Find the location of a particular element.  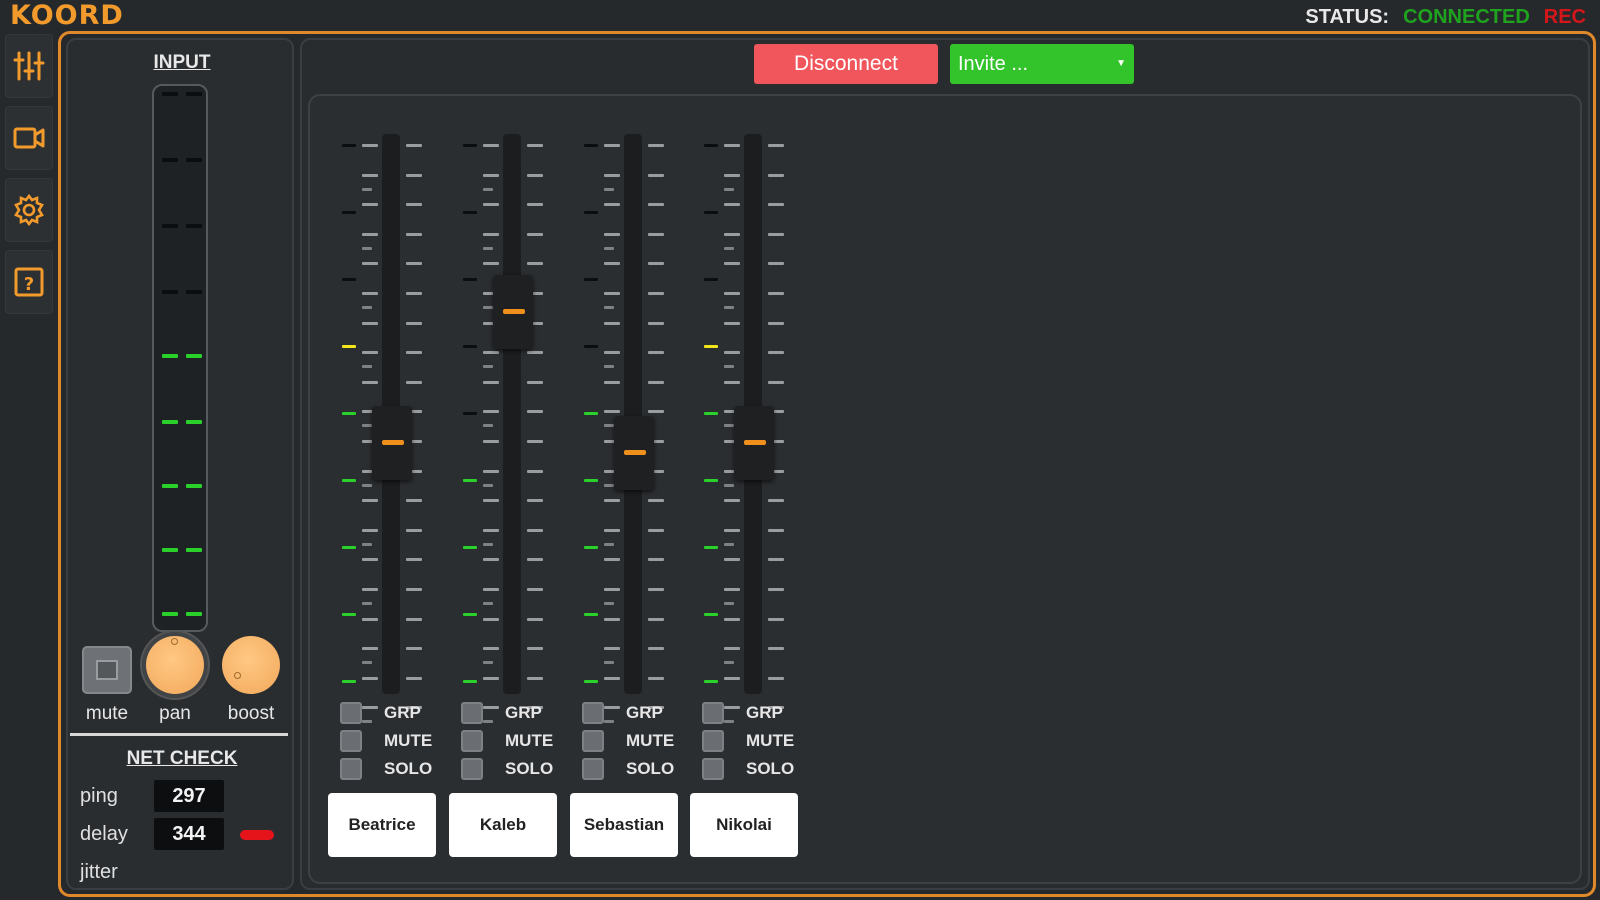

ping-label: ping is located at coordinates (99, 796).